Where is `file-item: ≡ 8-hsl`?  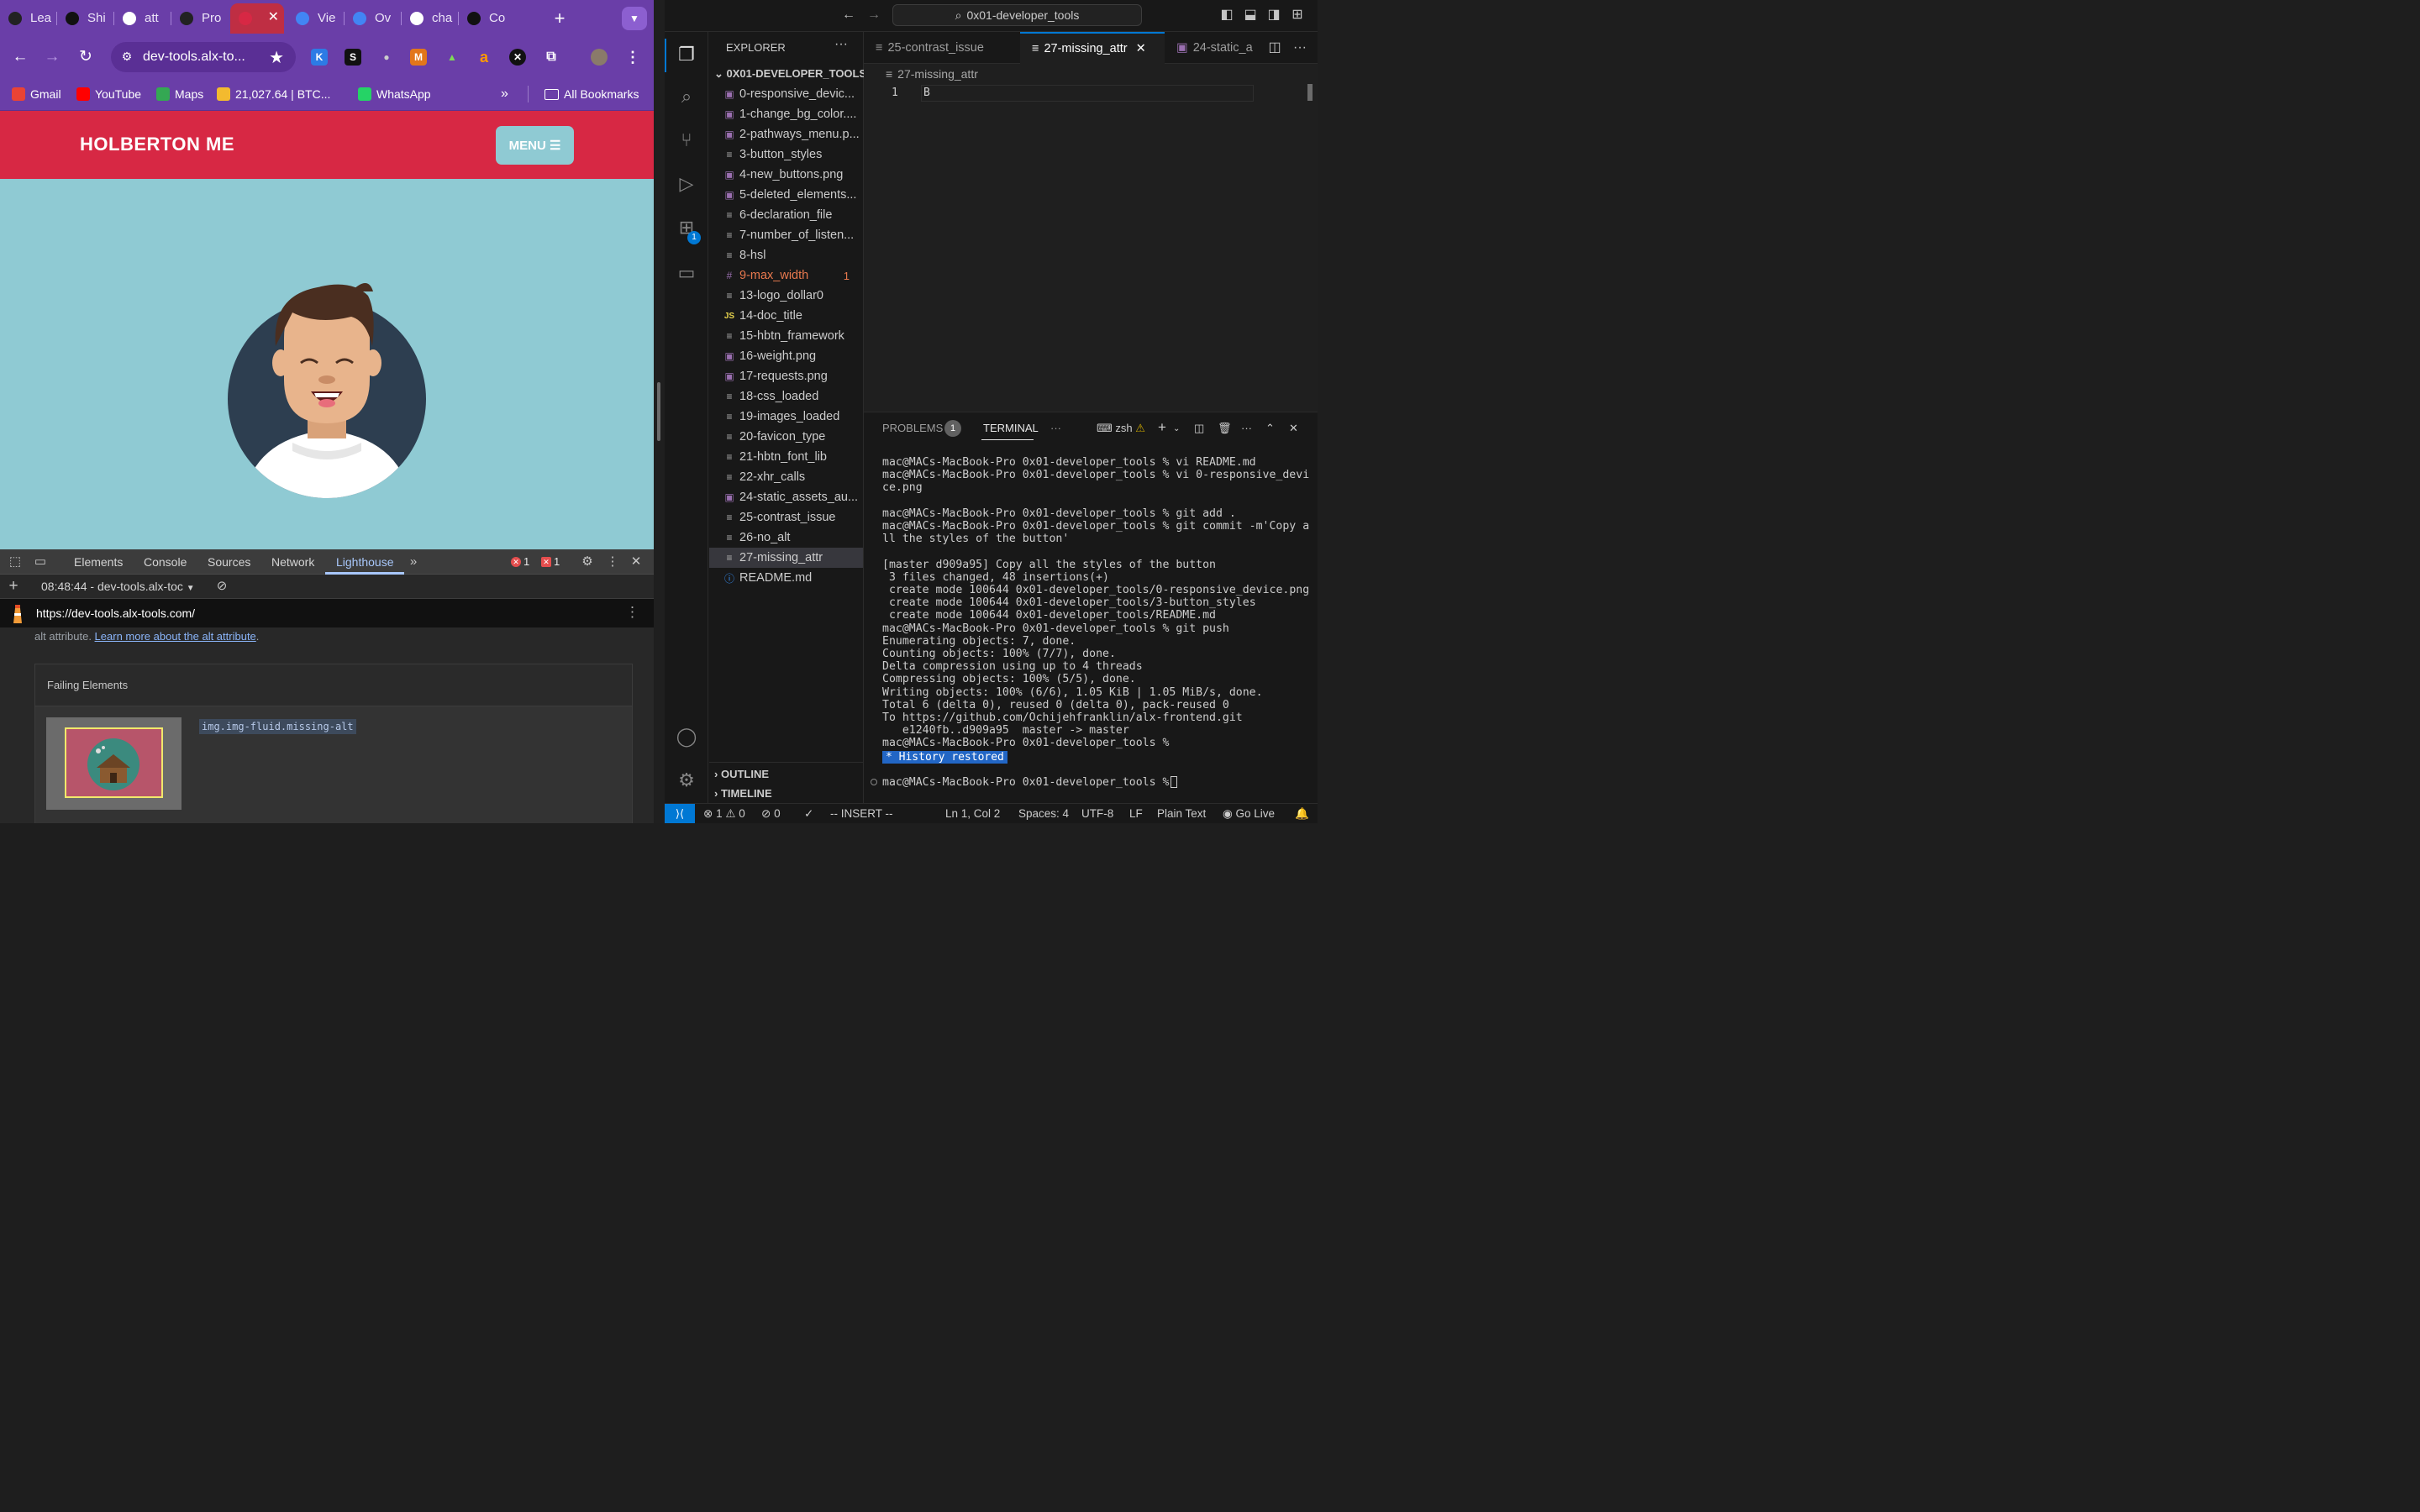 file-item: ≡ 8-hsl is located at coordinates (786, 255).